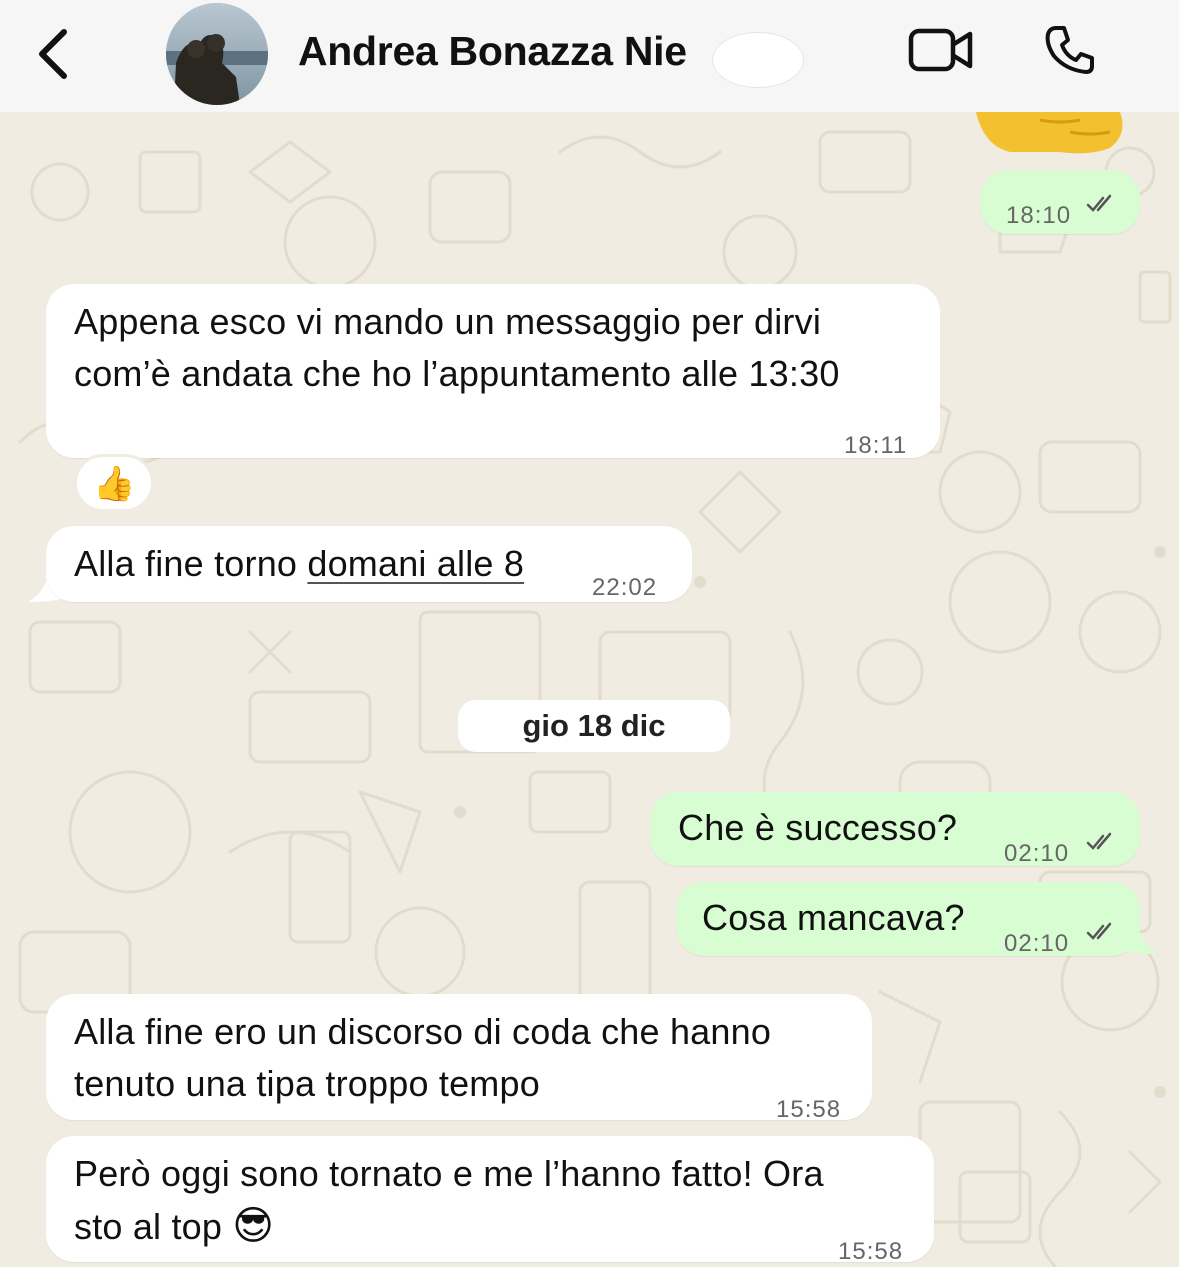 Image resolution: width=1179 pixels, height=1267 pixels. I want to click on thumbs-up-icon: 👍, so click(114, 484).